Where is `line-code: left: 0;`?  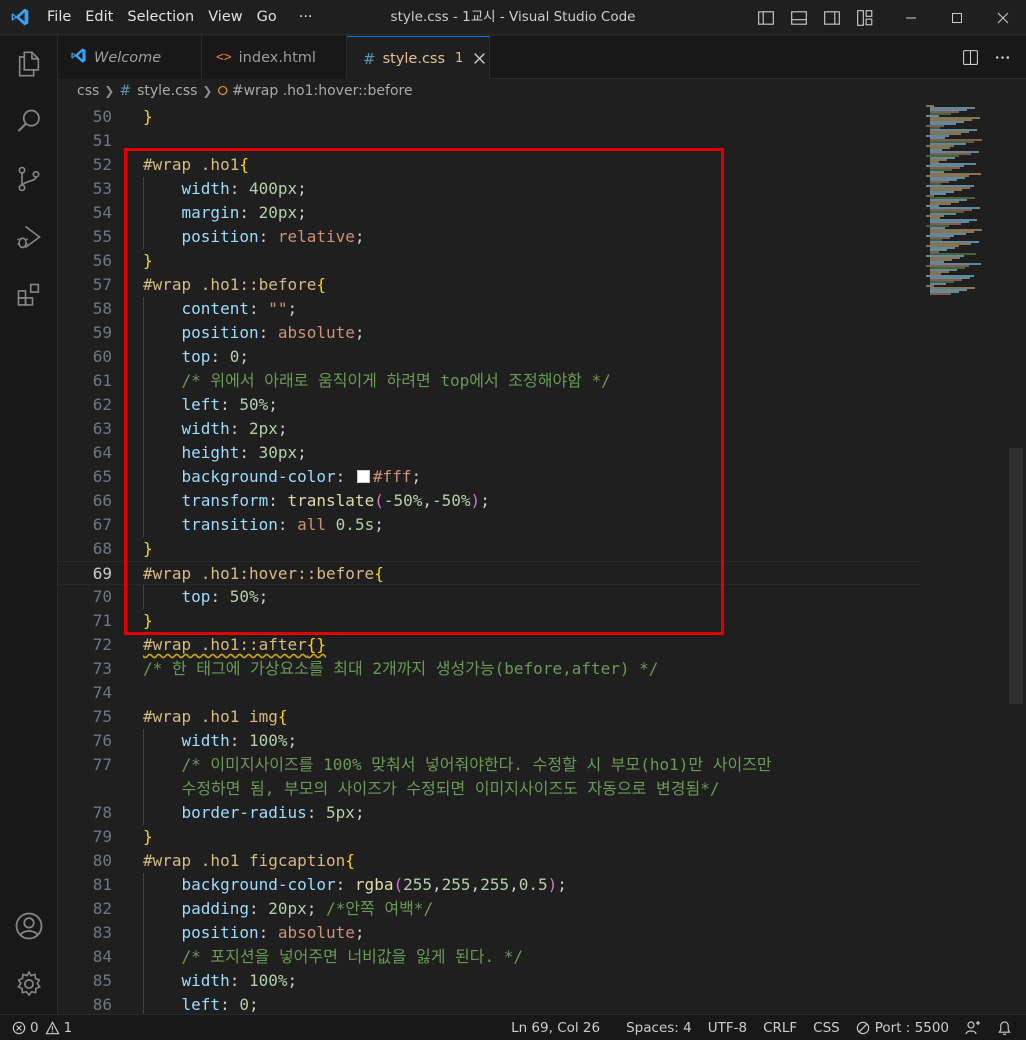
line-code: left: 0; is located at coordinates (220, 1004).